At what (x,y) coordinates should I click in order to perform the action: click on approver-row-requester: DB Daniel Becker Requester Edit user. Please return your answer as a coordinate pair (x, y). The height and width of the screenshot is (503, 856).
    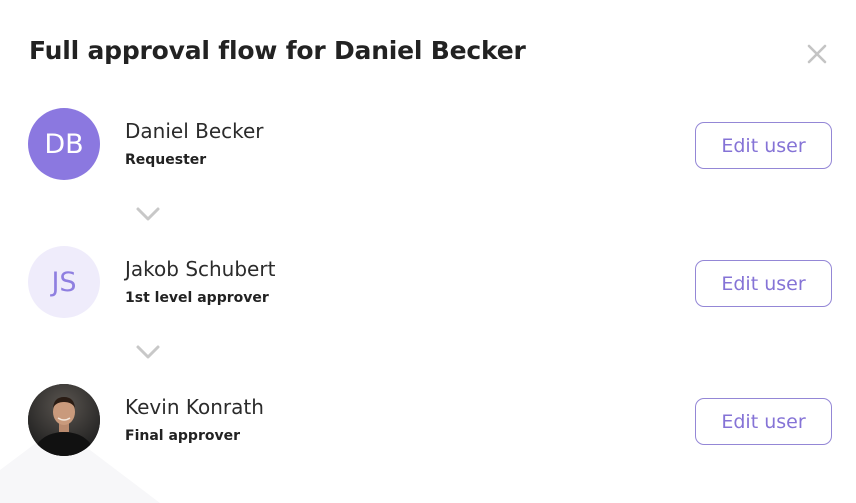
    Looking at the image, I should click on (428, 145).